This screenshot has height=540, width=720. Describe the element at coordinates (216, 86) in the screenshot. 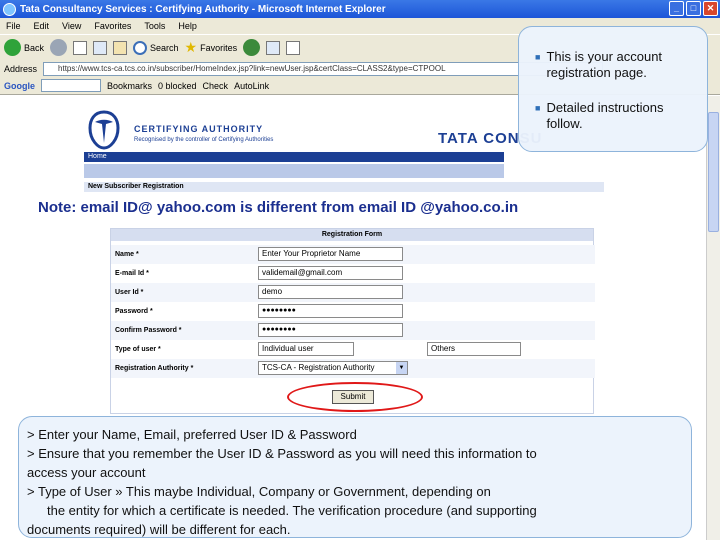

I see `google-check: Check` at that location.